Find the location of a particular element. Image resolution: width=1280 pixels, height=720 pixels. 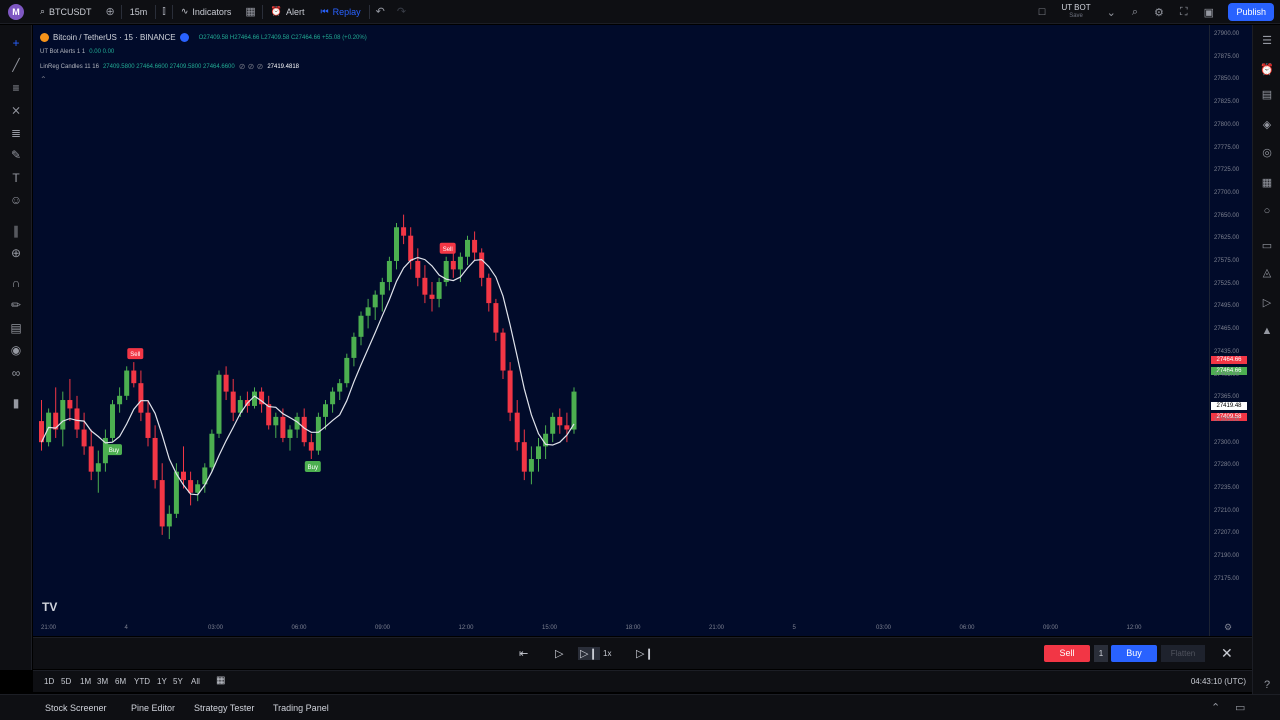

templates-icon: ▦ is located at coordinates (250, 11).